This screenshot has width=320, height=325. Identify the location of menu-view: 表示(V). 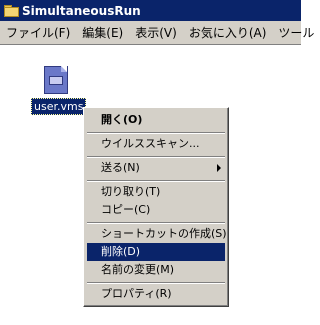
(156, 33).